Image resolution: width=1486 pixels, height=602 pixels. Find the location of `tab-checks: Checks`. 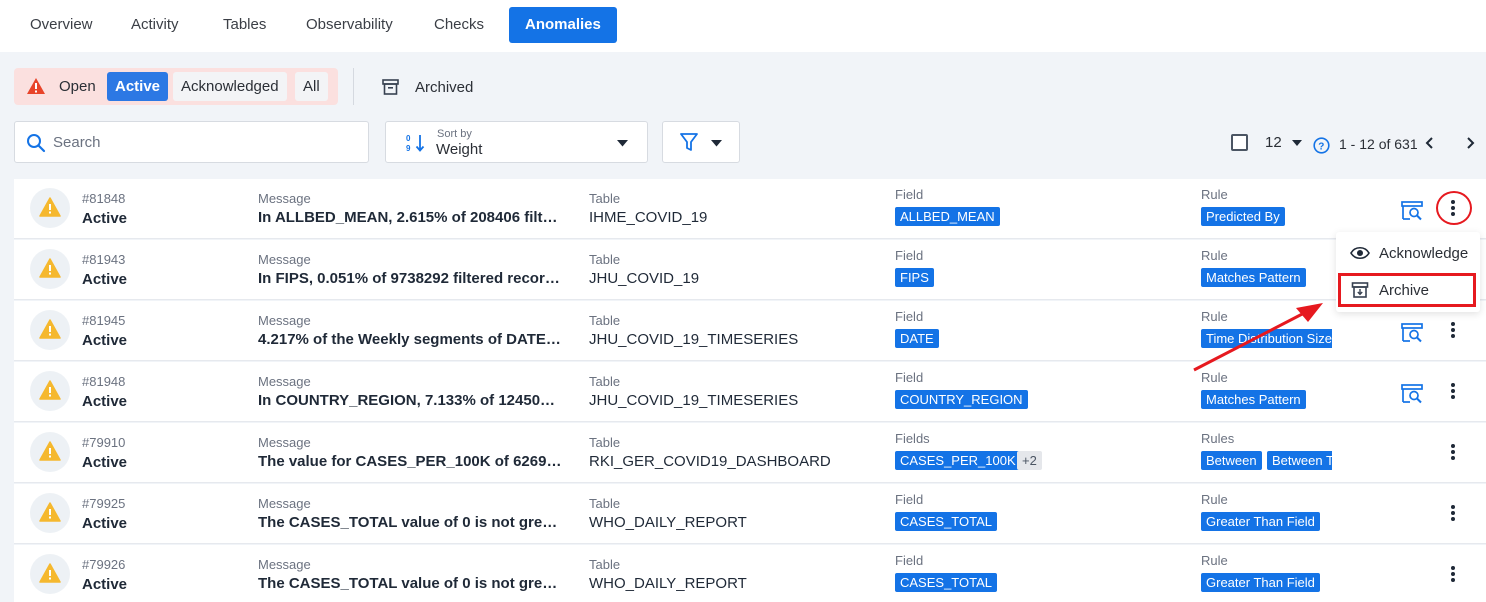

tab-checks: Checks is located at coordinates (459, 25).